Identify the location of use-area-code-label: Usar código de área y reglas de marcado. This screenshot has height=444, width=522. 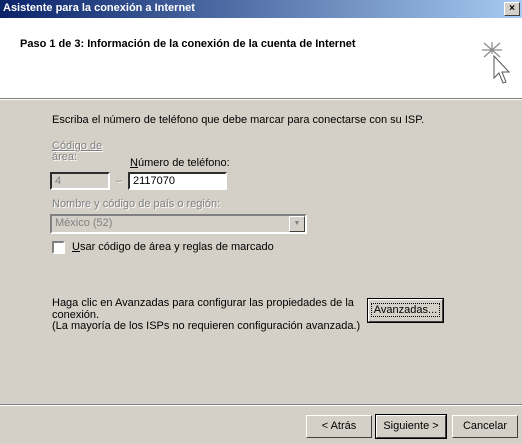
(173, 247).